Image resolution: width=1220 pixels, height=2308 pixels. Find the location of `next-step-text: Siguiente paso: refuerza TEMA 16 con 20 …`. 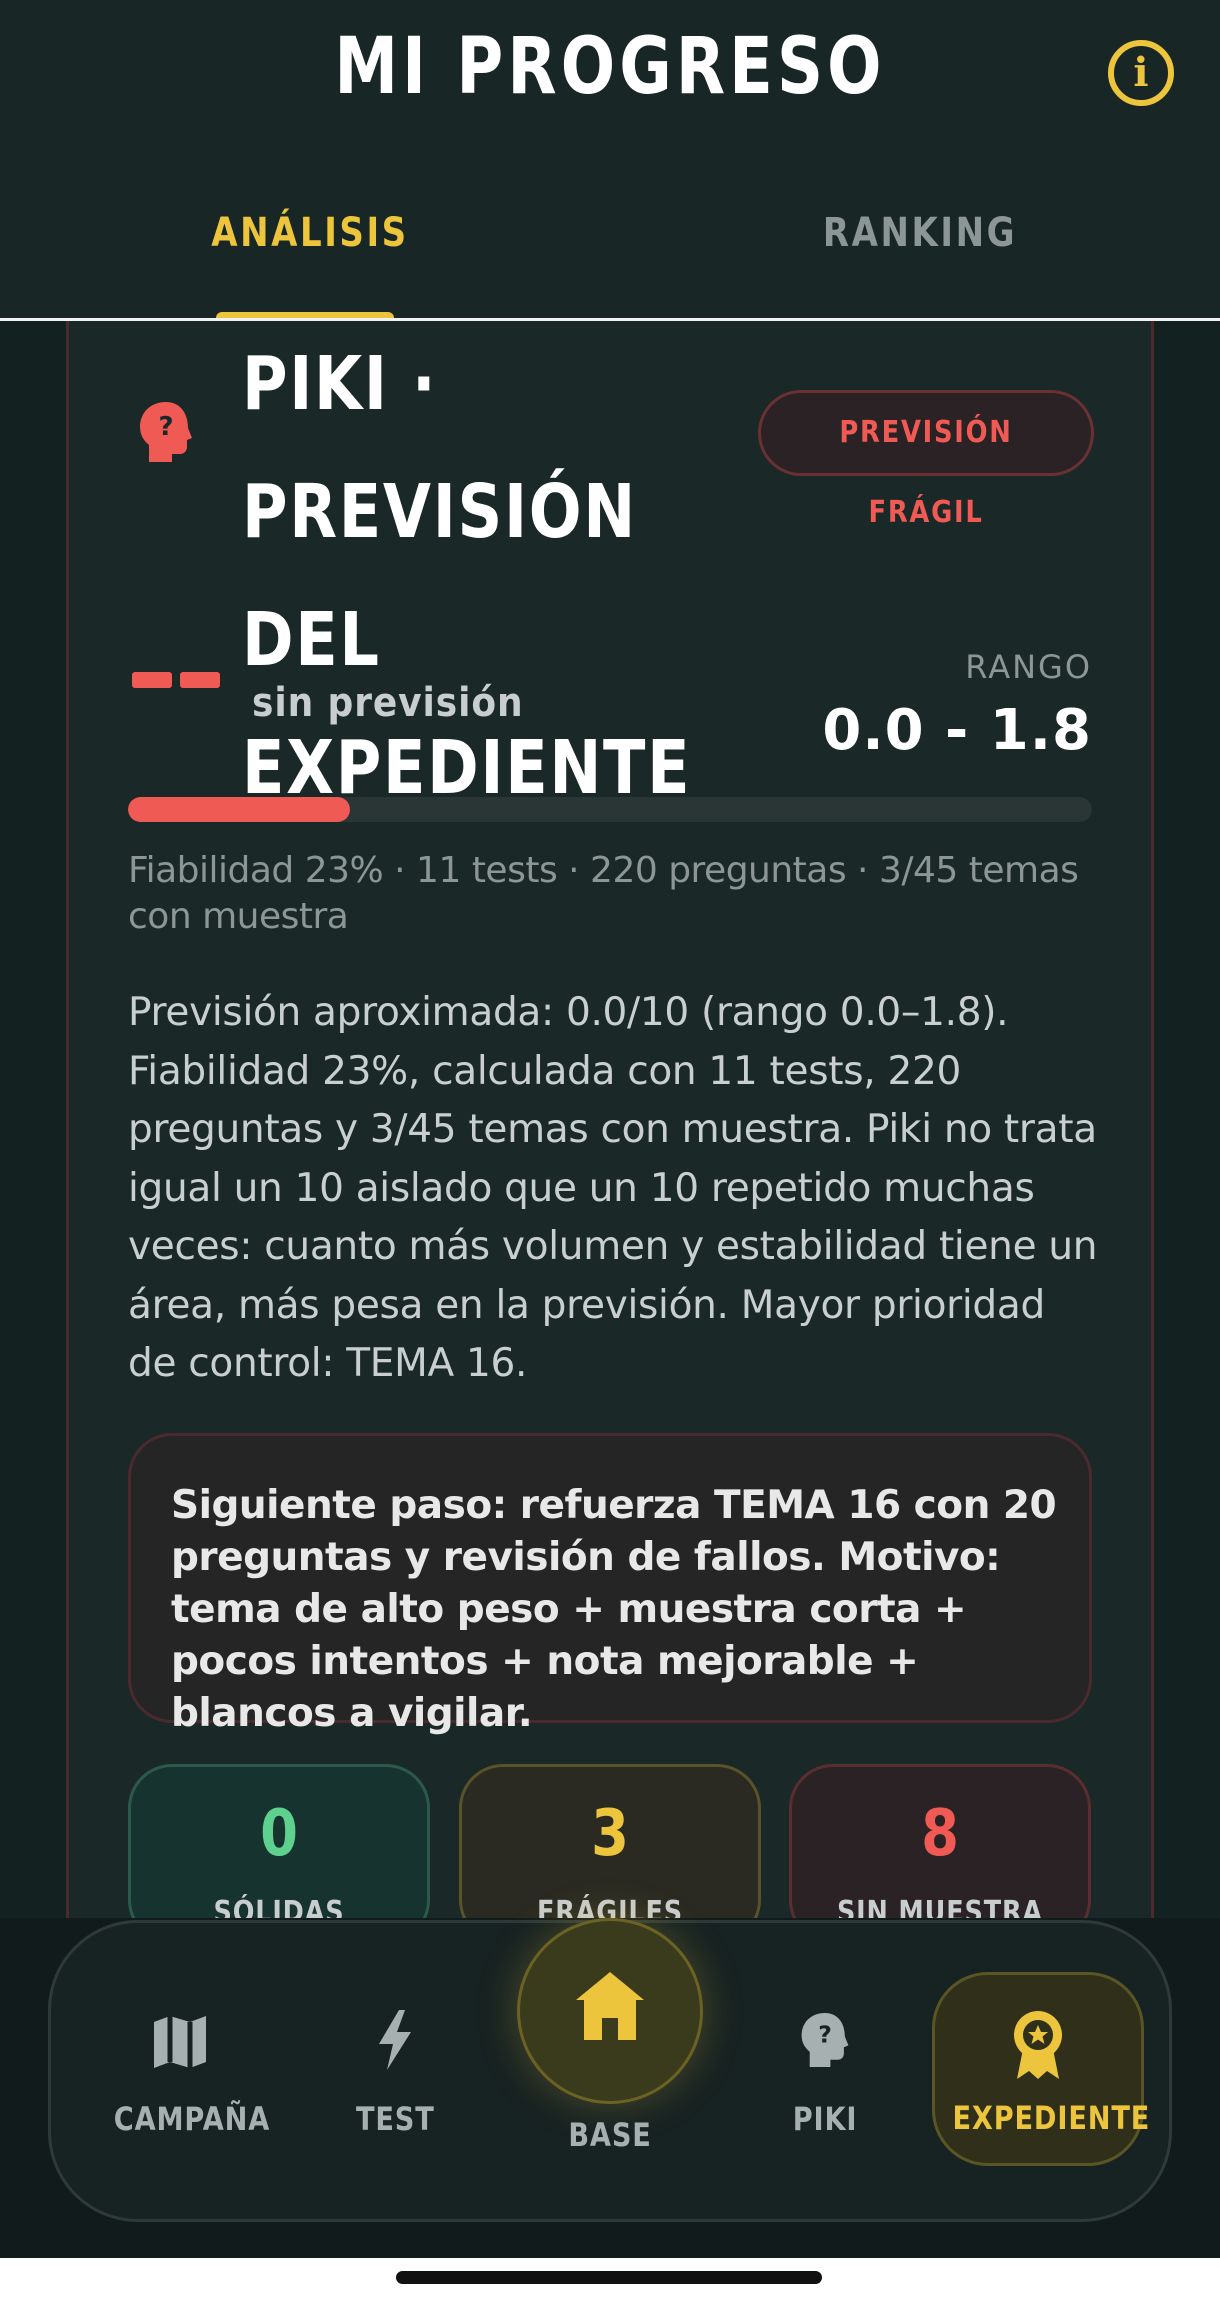

next-step-text: Siguiente paso: refuerza TEMA 16 con 20 … is located at coordinates (614, 1609).